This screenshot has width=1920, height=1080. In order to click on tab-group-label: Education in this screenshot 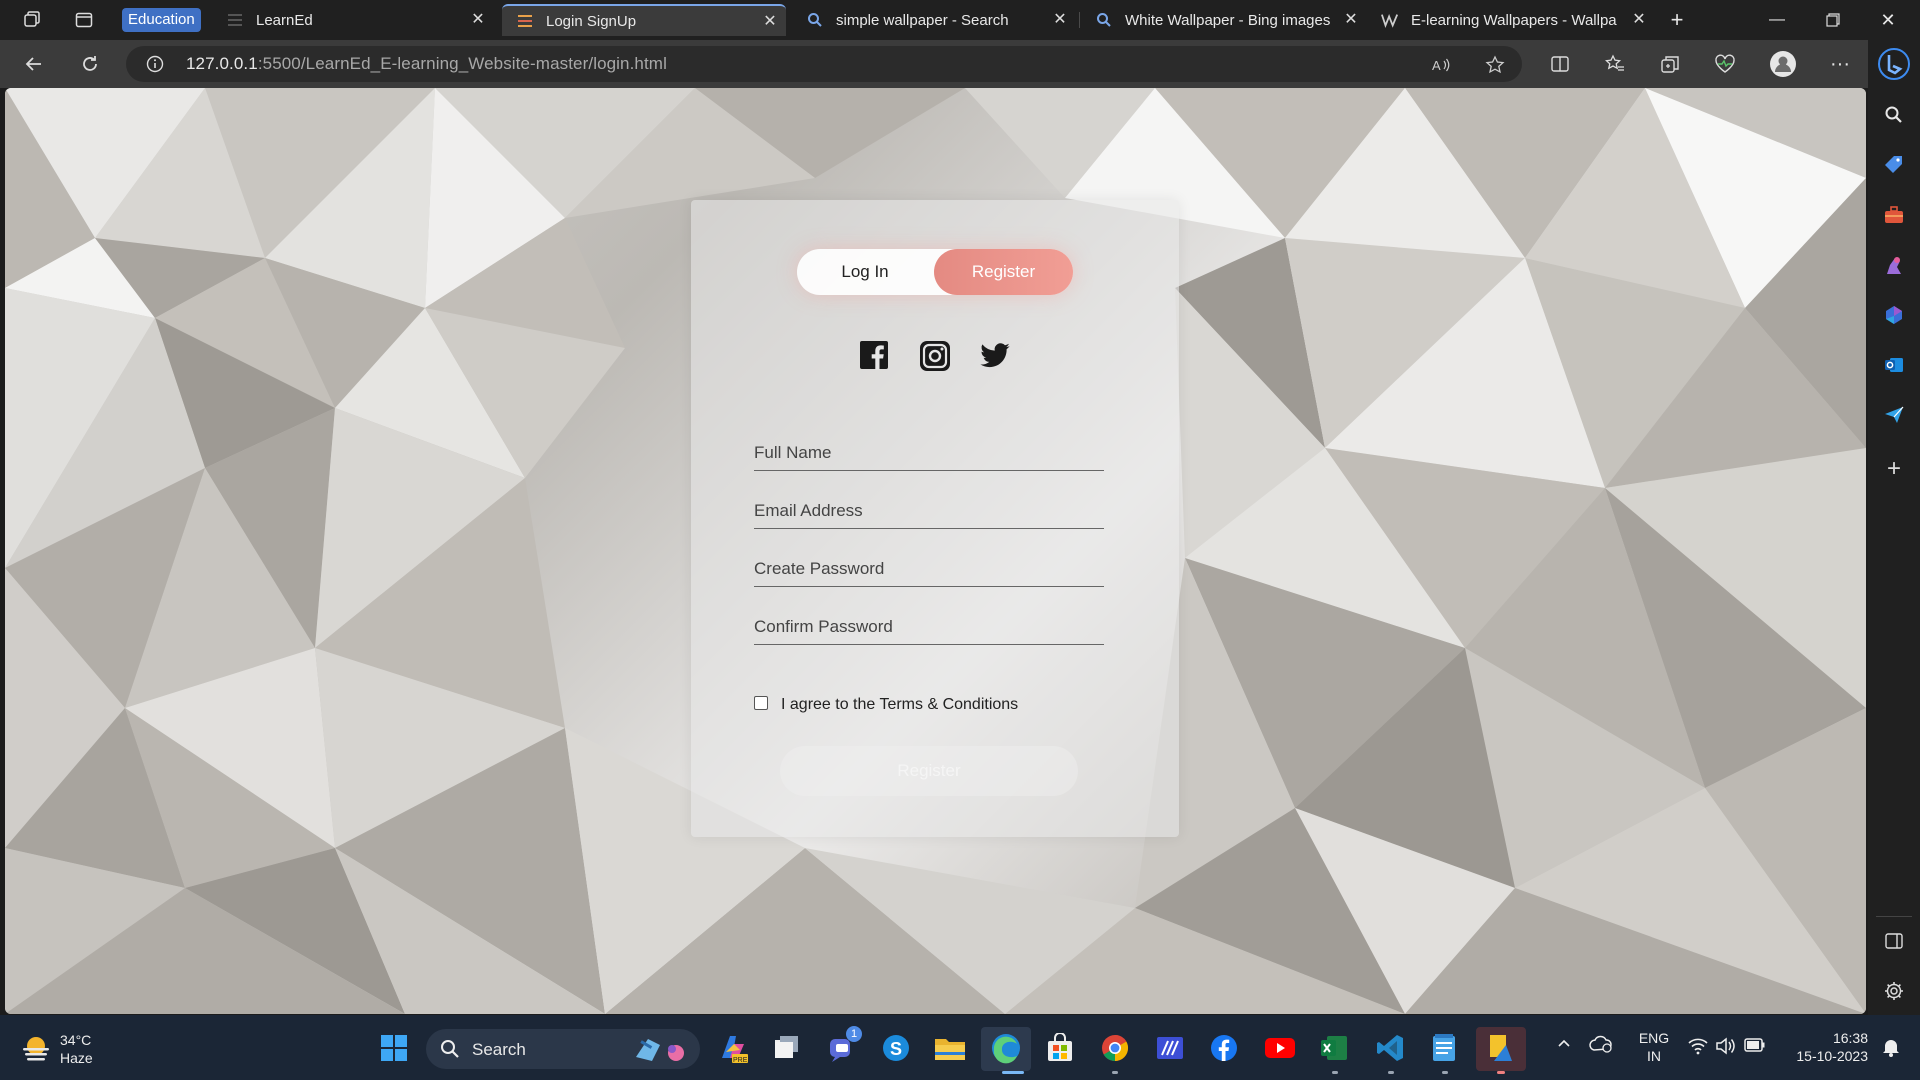, I will do `click(161, 20)`.